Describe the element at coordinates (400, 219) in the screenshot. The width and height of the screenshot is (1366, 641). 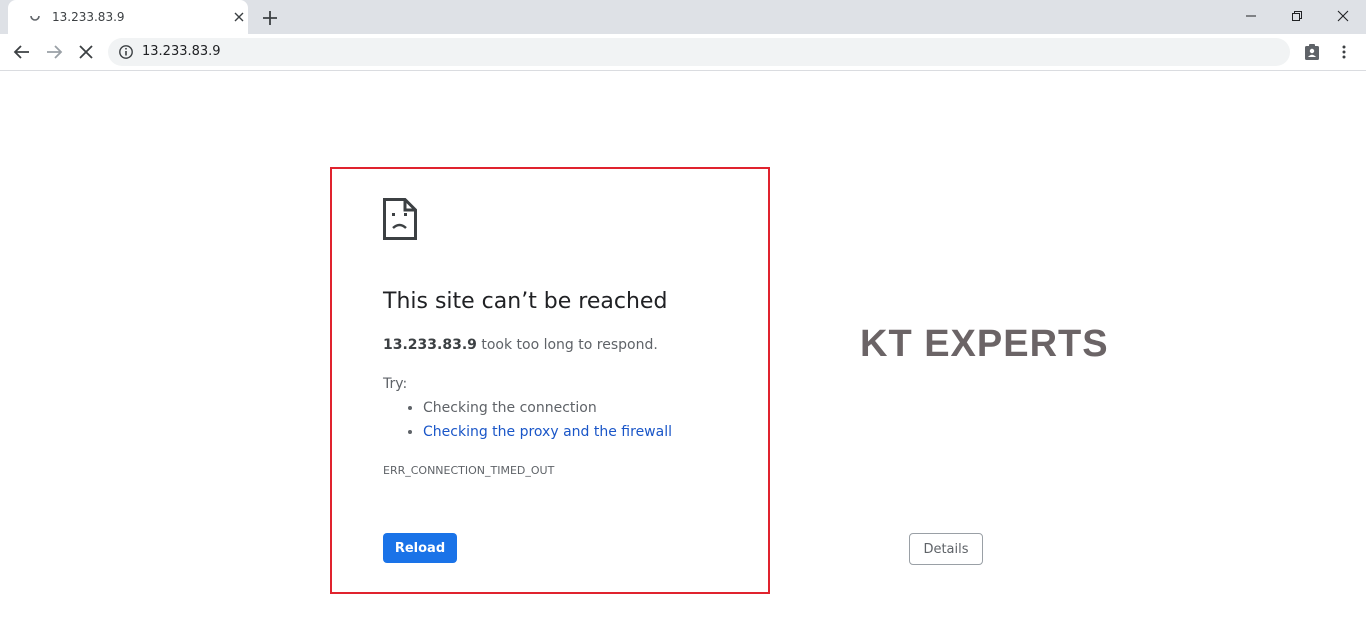
I see `sad-page-icon` at that location.